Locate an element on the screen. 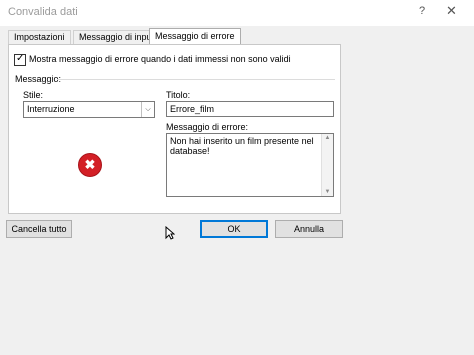 This screenshot has width=474, height=355. tab-messaggio-errore: Messaggio di errore is located at coordinates (195, 36).